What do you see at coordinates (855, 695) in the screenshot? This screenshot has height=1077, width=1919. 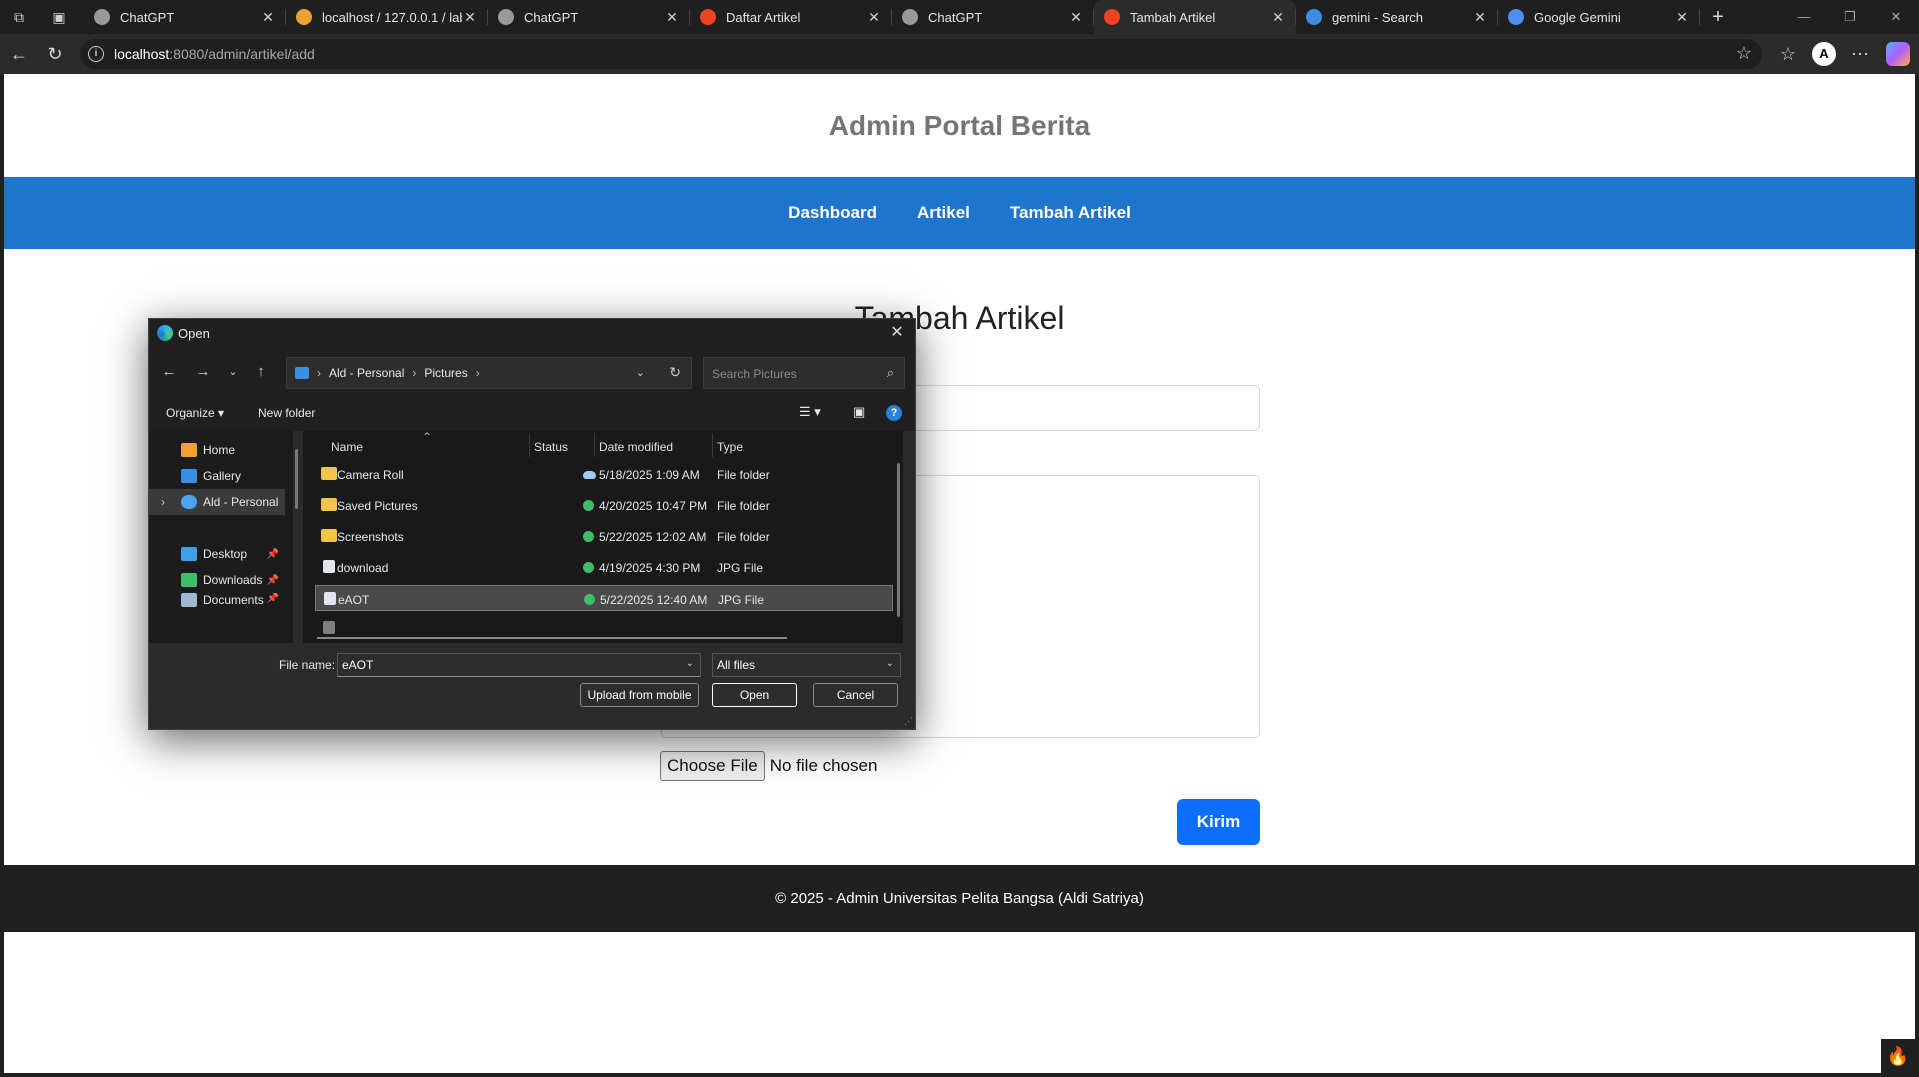 I see `cancel-button: Cancel` at bounding box center [855, 695].